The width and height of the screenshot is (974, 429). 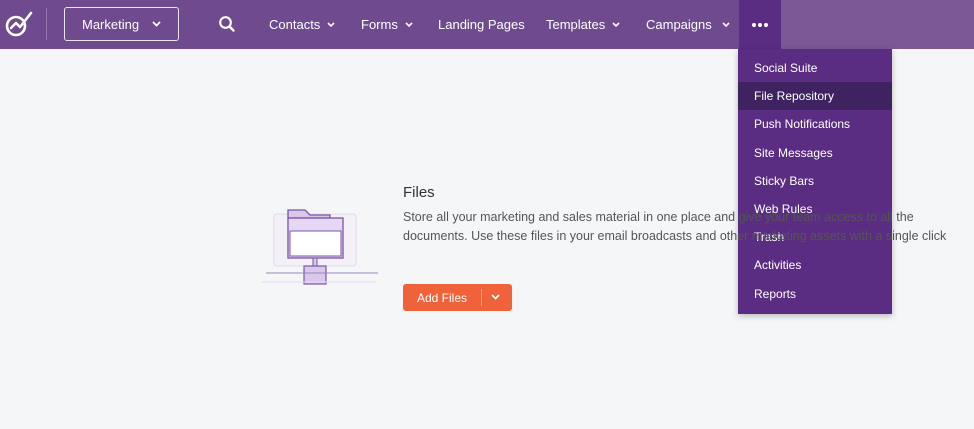 What do you see at coordinates (419, 192) in the screenshot?
I see `page-title: Files` at bounding box center [419, 192].